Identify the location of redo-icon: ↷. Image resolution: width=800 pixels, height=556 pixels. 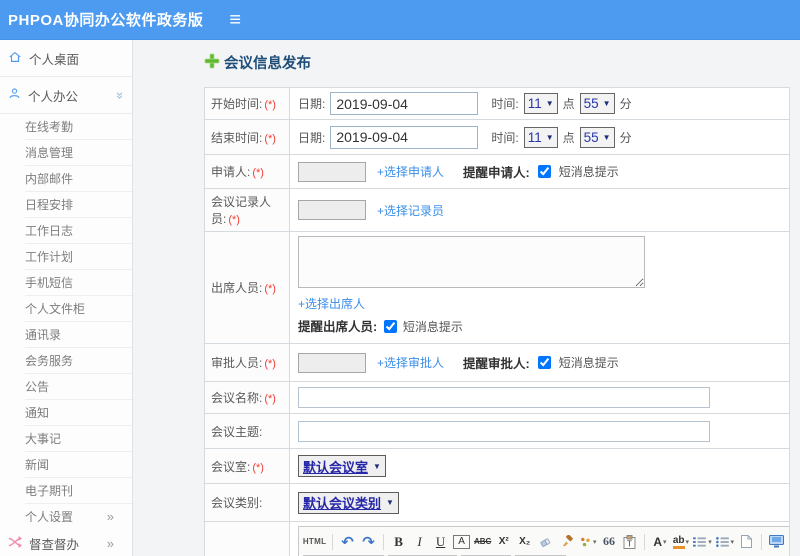
(368, 542).